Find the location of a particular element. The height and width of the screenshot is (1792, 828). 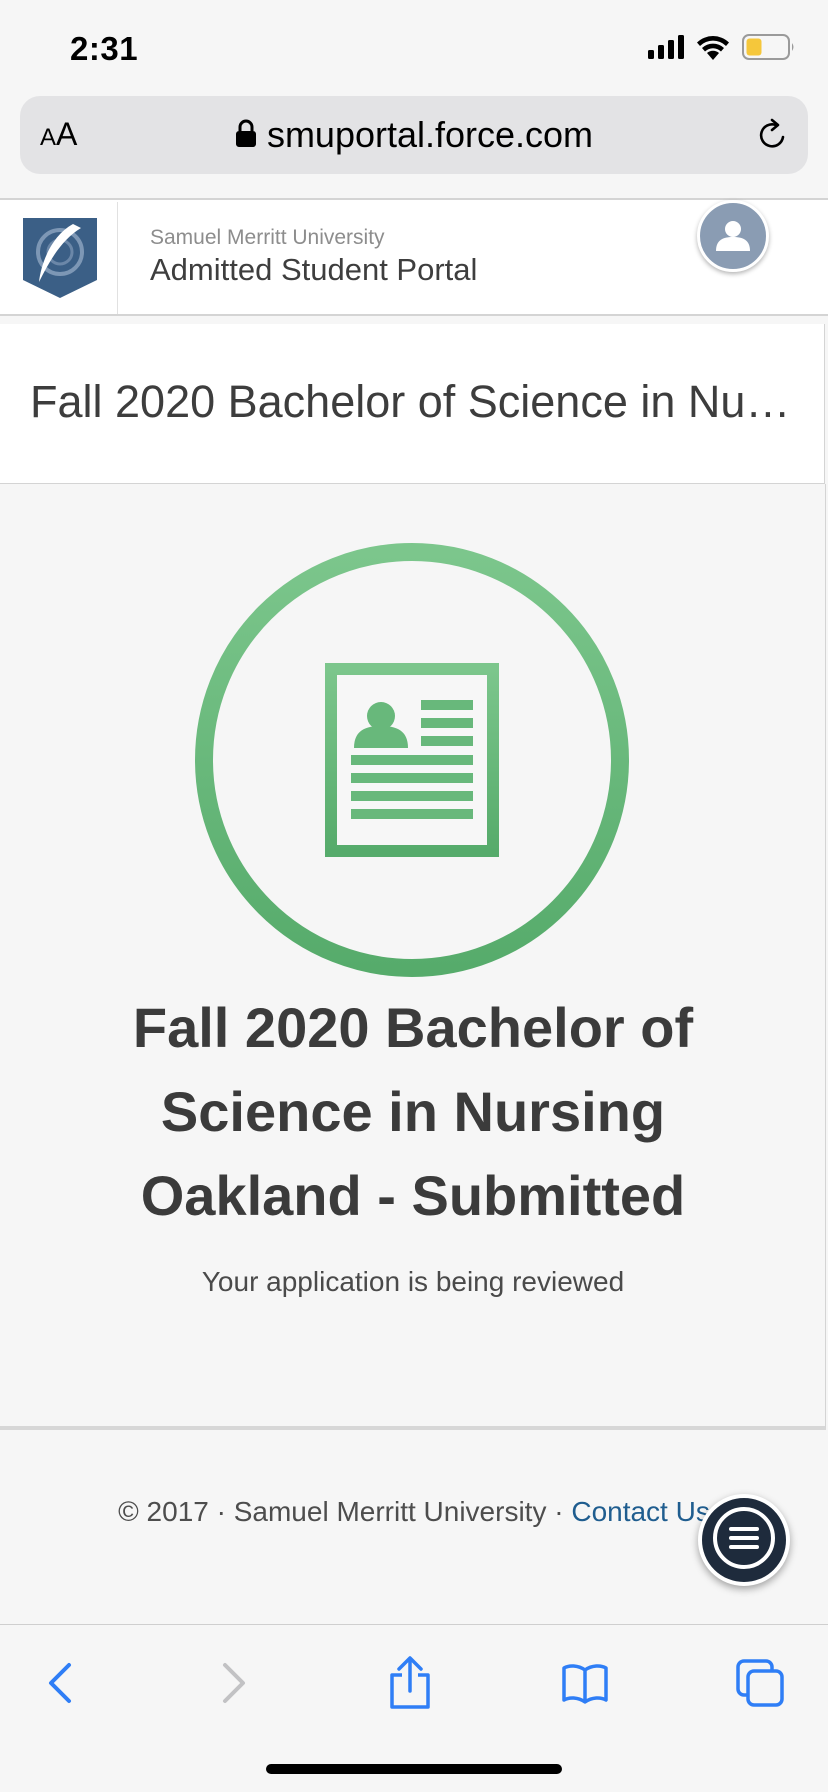

application-status-message: Your application is being reviewed is located at coordinates (413, 1281).